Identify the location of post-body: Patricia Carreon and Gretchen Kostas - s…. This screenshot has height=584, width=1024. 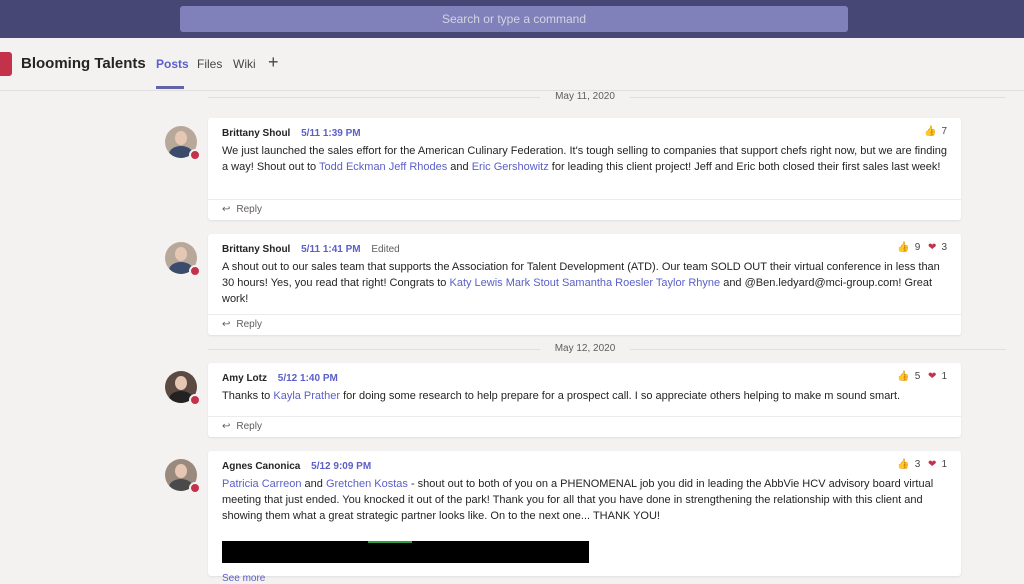
(585, 500).